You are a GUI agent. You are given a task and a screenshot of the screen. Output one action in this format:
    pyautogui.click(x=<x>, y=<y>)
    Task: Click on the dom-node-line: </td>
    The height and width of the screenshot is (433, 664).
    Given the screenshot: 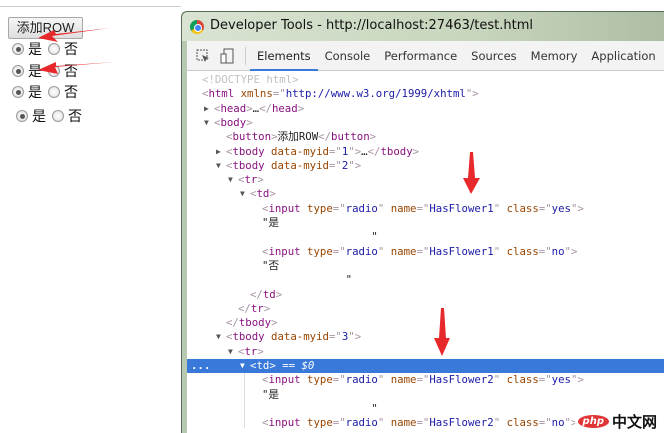 What is the action you would take?
    pyautogui.click(x=425, y=295)
    